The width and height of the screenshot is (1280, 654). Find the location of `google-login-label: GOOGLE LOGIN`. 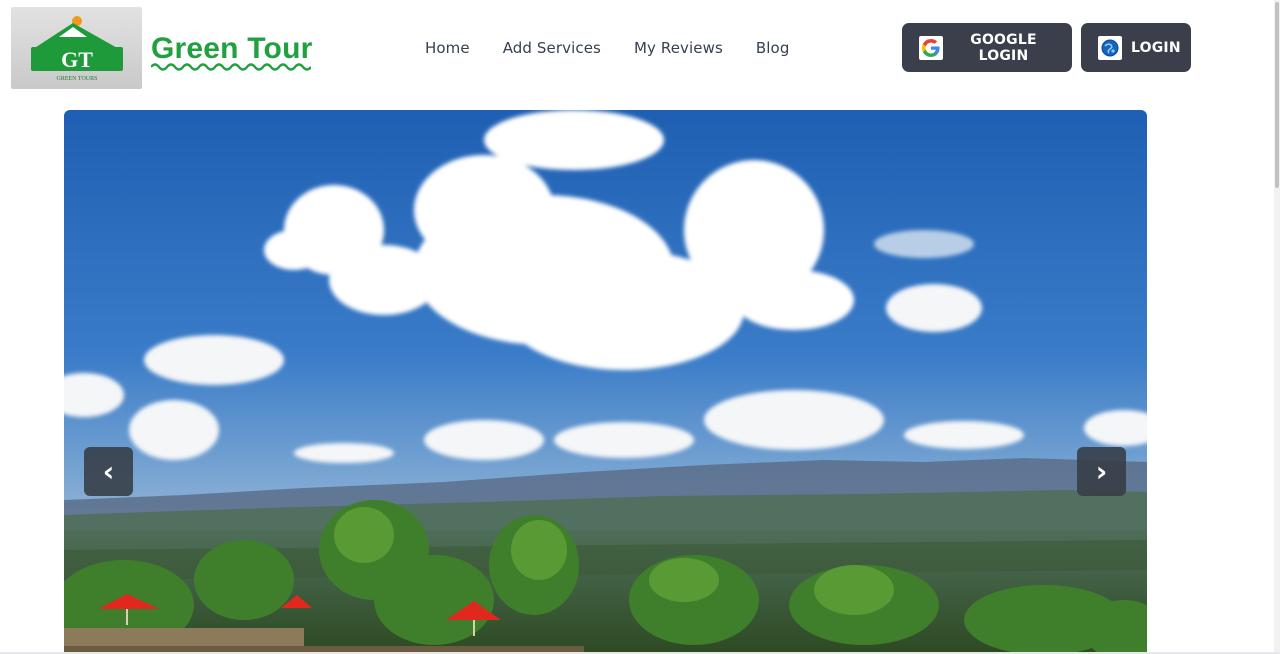

google-login-label: GOOGLE LOGIN is located at coordinates (1003, 47).